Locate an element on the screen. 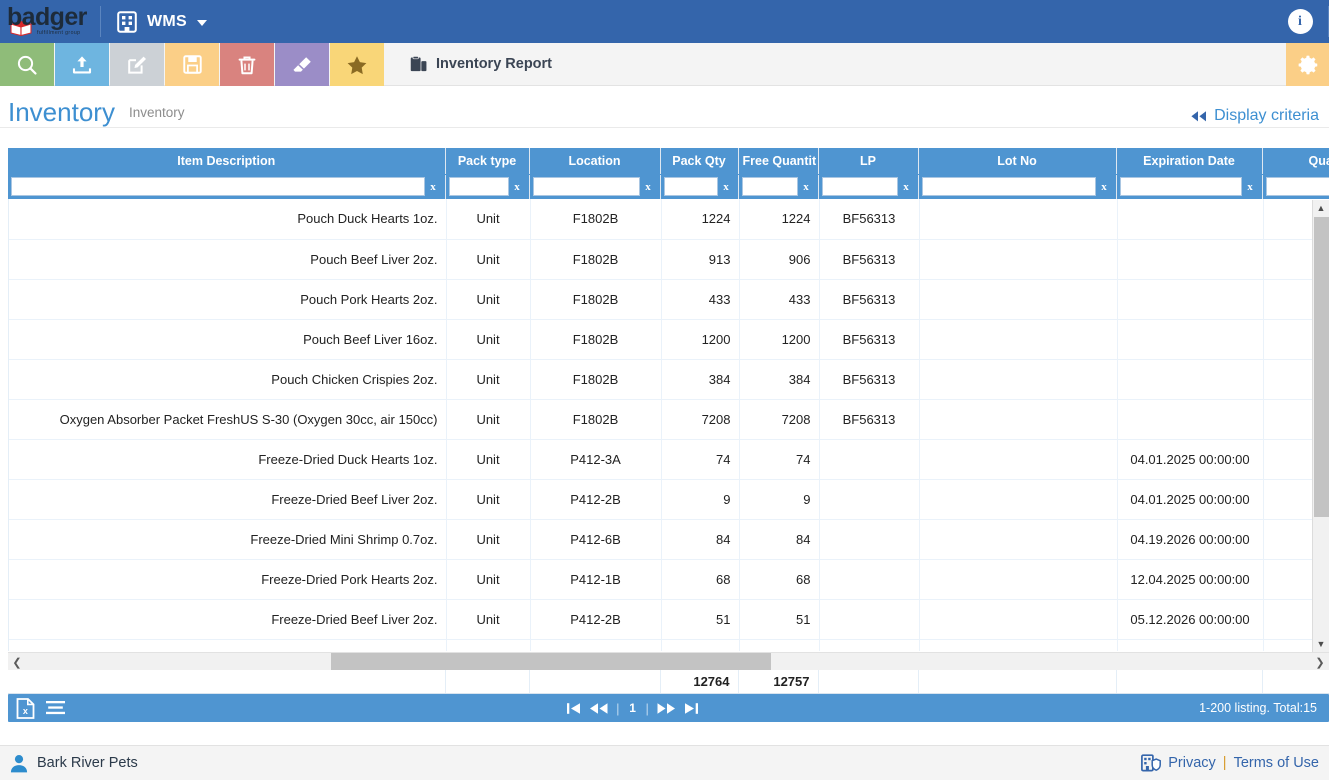  cell-pack_qty: 68 is located at coordinates (700, 579).